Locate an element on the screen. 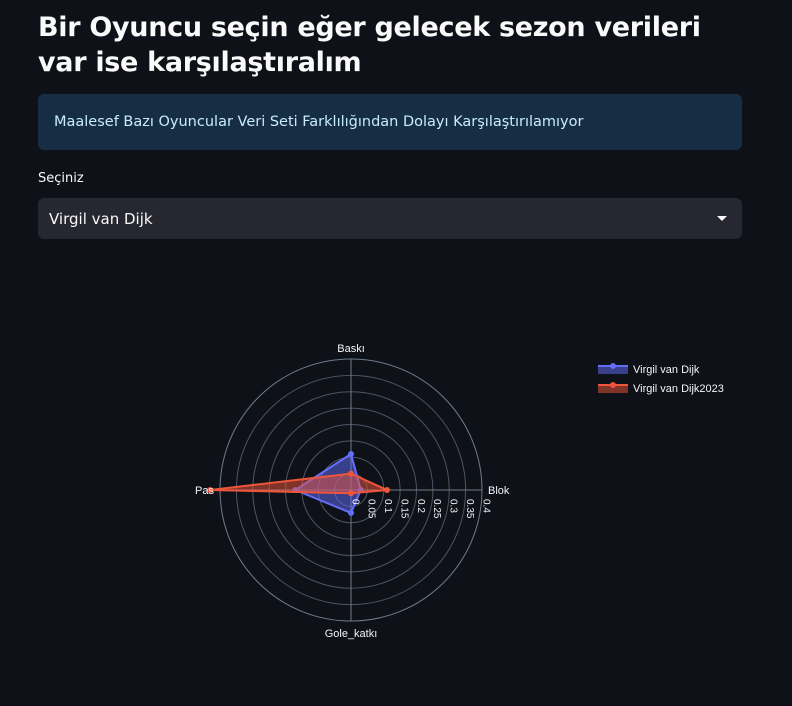 This screenshot has height=706, width=792. legend-item: Virgil van Dijk is located at coordinates (649, 369).